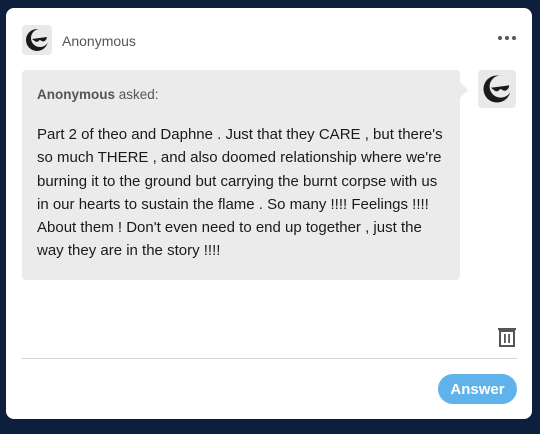 Image resolution: width=540 pixels, height=434 pixels. What do you see at coordinates (138, 94) in the screenshot?
I see `asked-label: asked:` at bounding box center [138, 94].